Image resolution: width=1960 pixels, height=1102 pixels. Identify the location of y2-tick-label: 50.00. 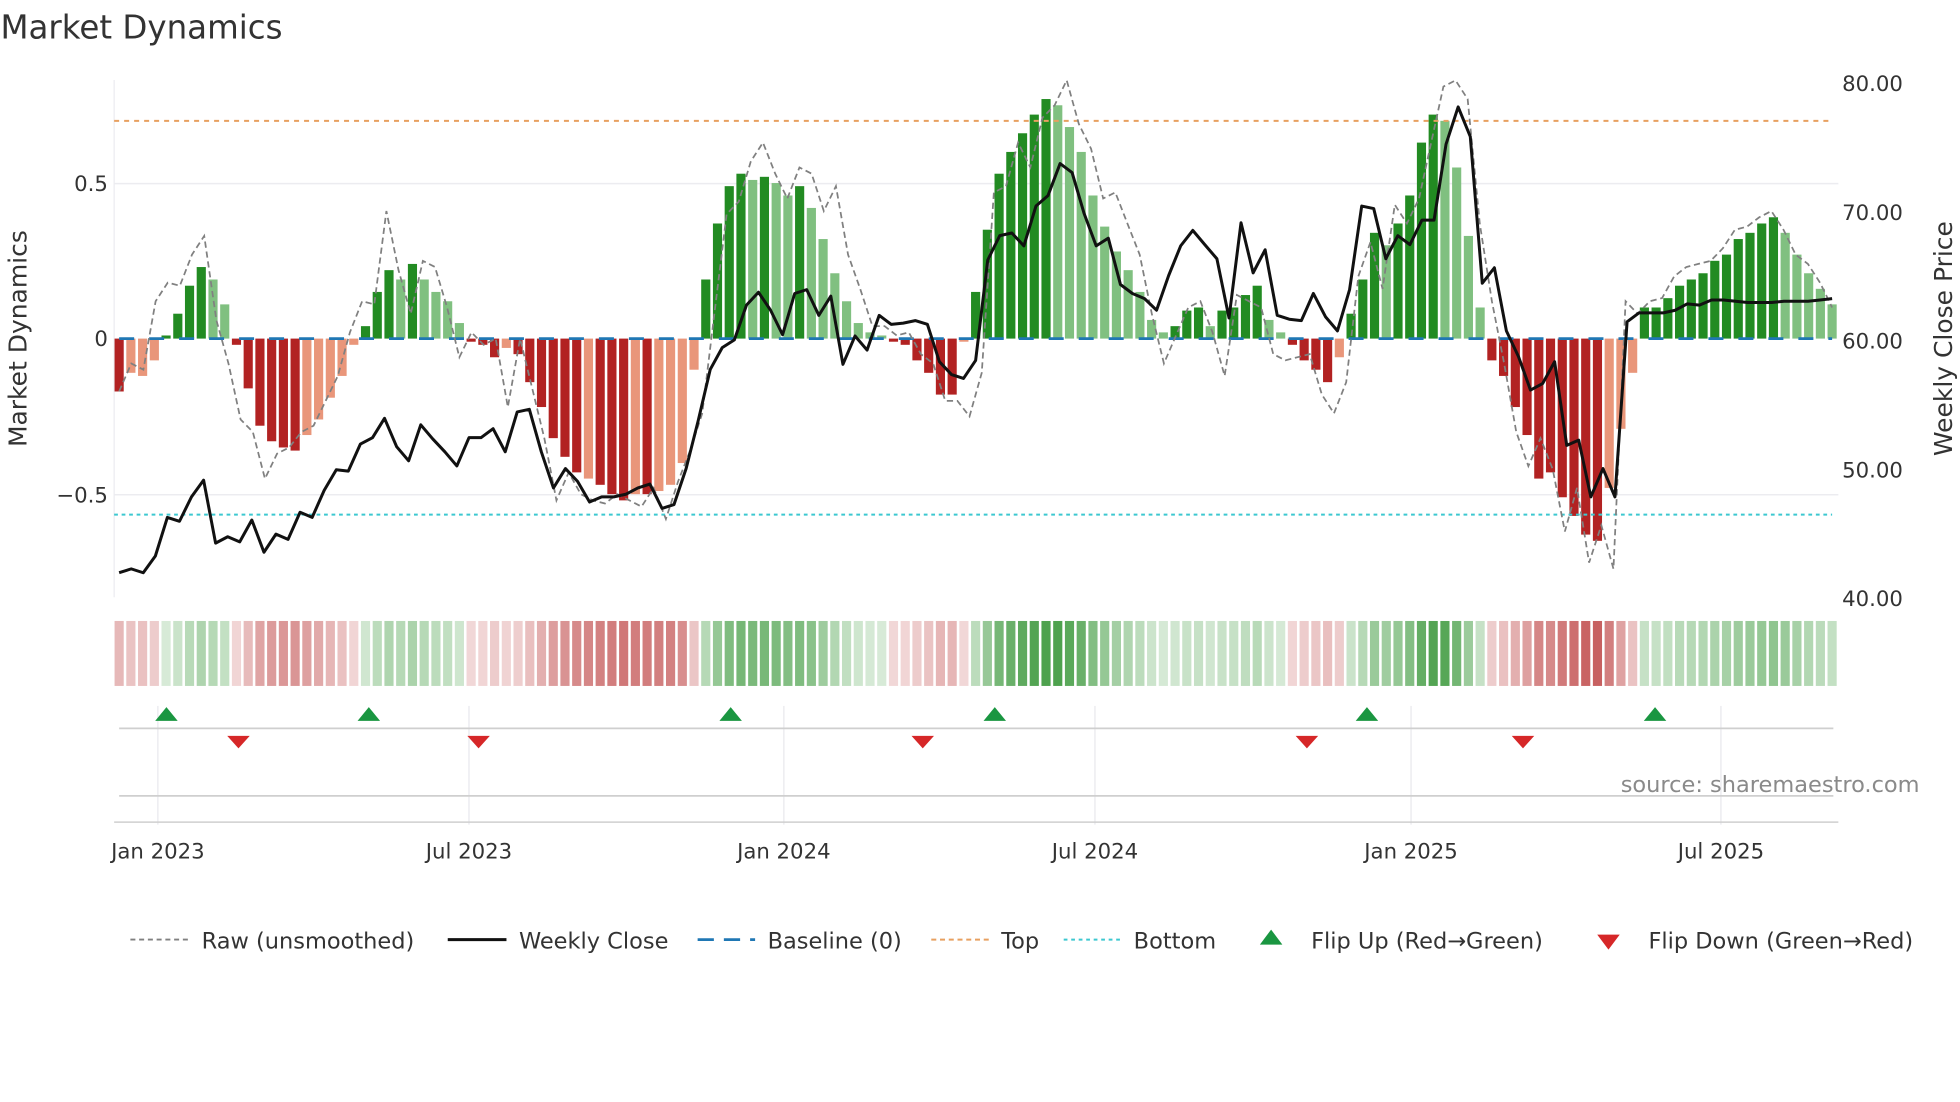
(1872, 470).